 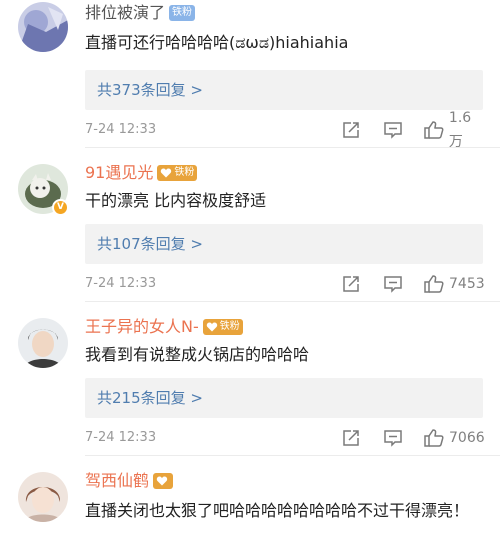 What do you see at coordinates (176, 200) in the screenshot?
I see `comment-text: 干的漂亮 比内容极度舒适` at bounding box center [176, 200].